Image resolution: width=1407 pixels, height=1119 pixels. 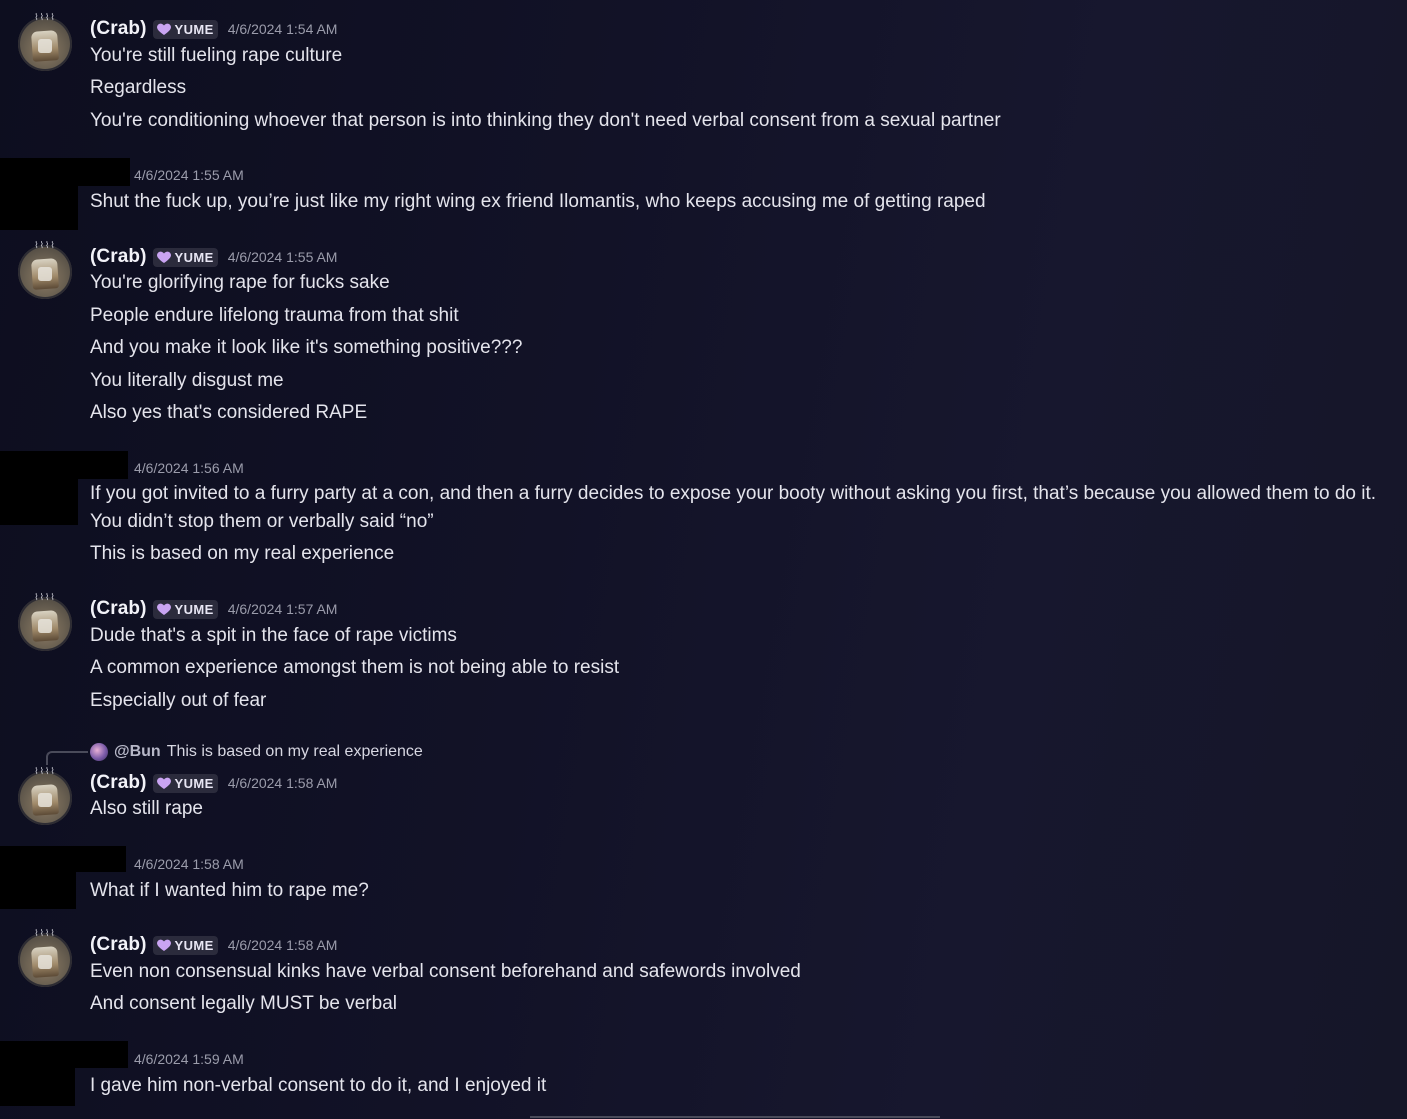 What do you see at coordinates (735, 1117) in the screenshot?
I see `divider` at bounding box center [735, 1117].